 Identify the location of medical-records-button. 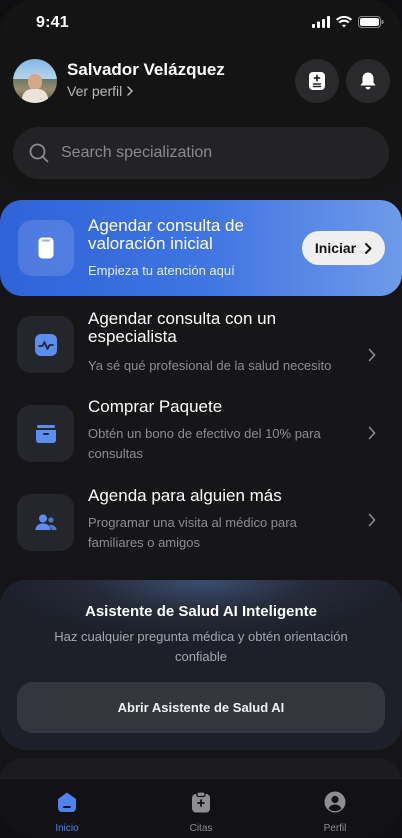
(317, 81).